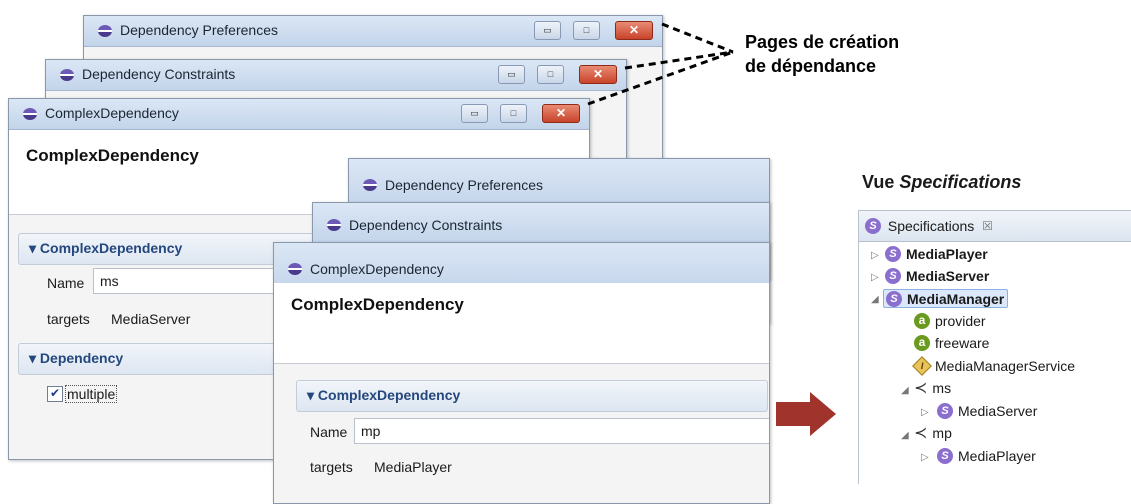 This screenshot has height=504, width=1131. I want to click on targets-value: MediaPlayer, so click(413, 467).